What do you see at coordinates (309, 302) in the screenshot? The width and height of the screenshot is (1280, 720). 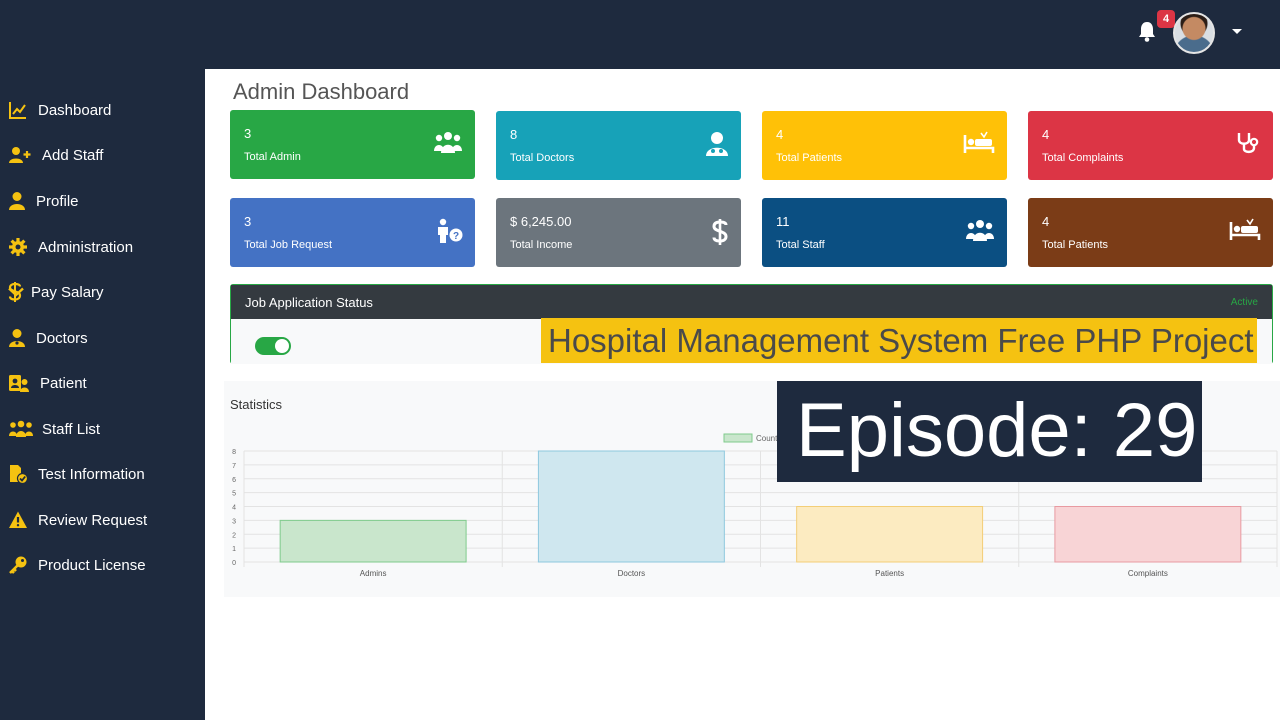 I see `job-application-title: Job Application Status` at bounding box center [309, 302].